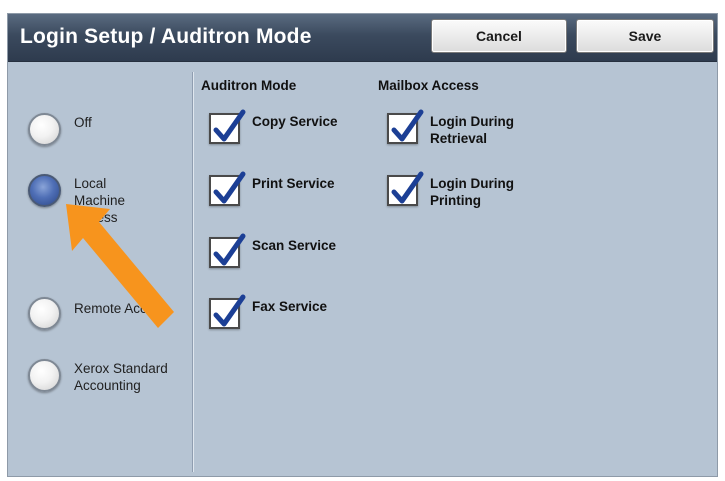  I want to click on orange-arrow-icon, so click(120, 266).